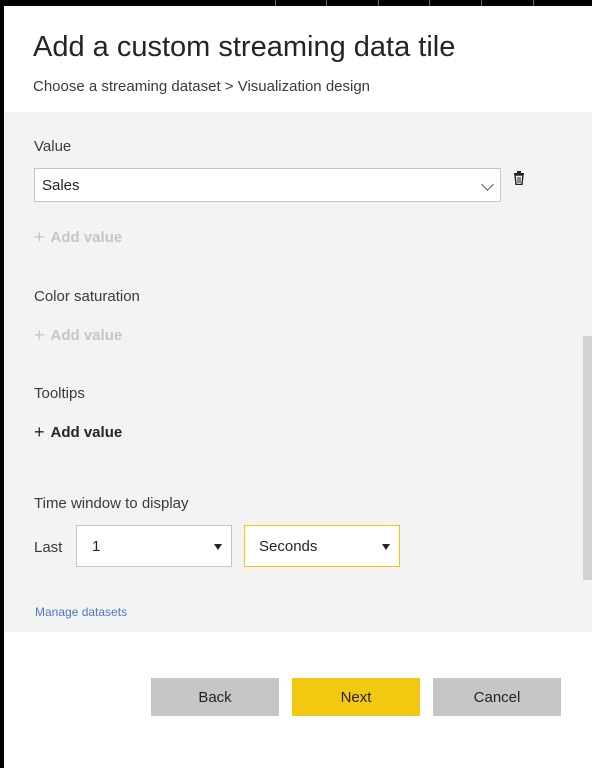 This screenshot has width=592, height=768. What do you see at coordinates (215, 697) in the screenshot?
I see `back-button: Back` at bounding box center [215, 697].